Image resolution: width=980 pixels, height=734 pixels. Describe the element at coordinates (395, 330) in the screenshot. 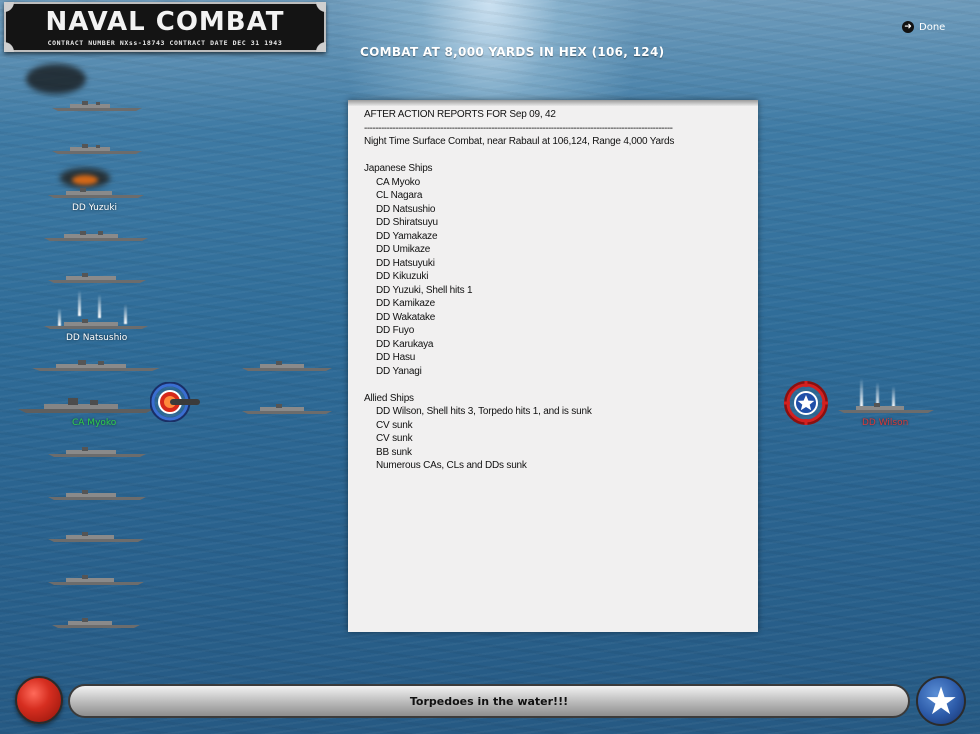

I see `report-line: DD Fuyo` at that location.